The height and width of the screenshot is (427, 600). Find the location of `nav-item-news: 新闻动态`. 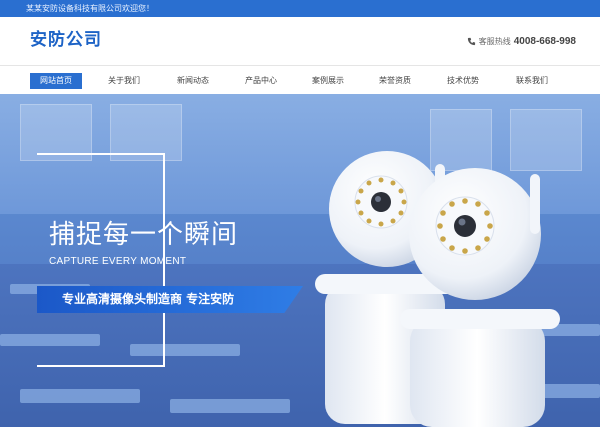

nav-item-news: 新闻动态 is located at coordinates (193, 81).